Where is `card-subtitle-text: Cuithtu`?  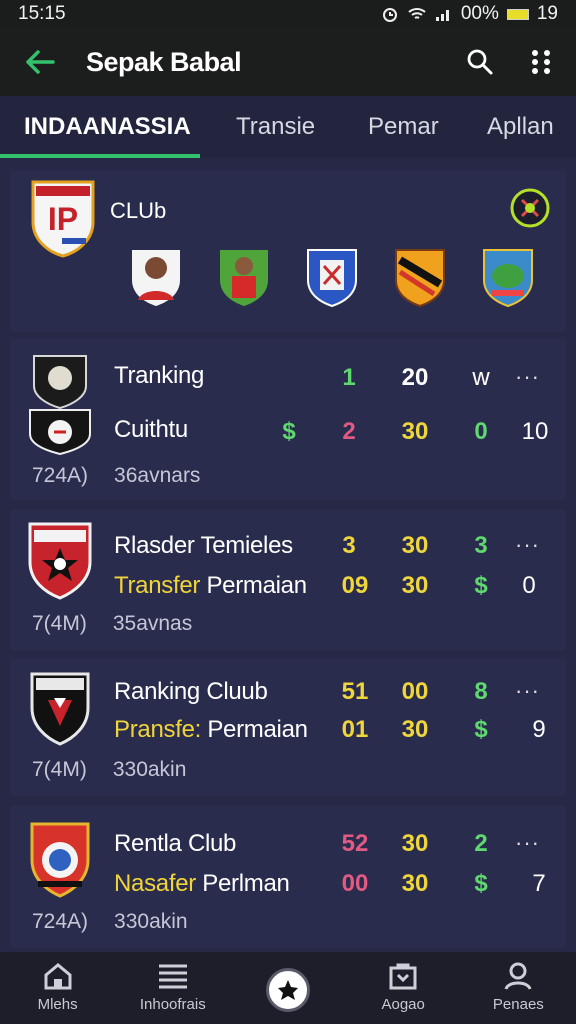 card-subtitle-text: Cuithtu is located at coordinates (151, 429).